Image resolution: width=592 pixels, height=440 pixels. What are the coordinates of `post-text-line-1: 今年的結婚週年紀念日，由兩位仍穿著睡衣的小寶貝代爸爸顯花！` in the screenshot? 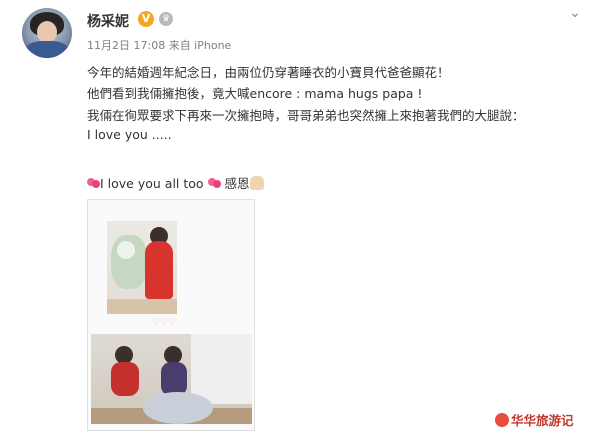 It's located at (268, 72).